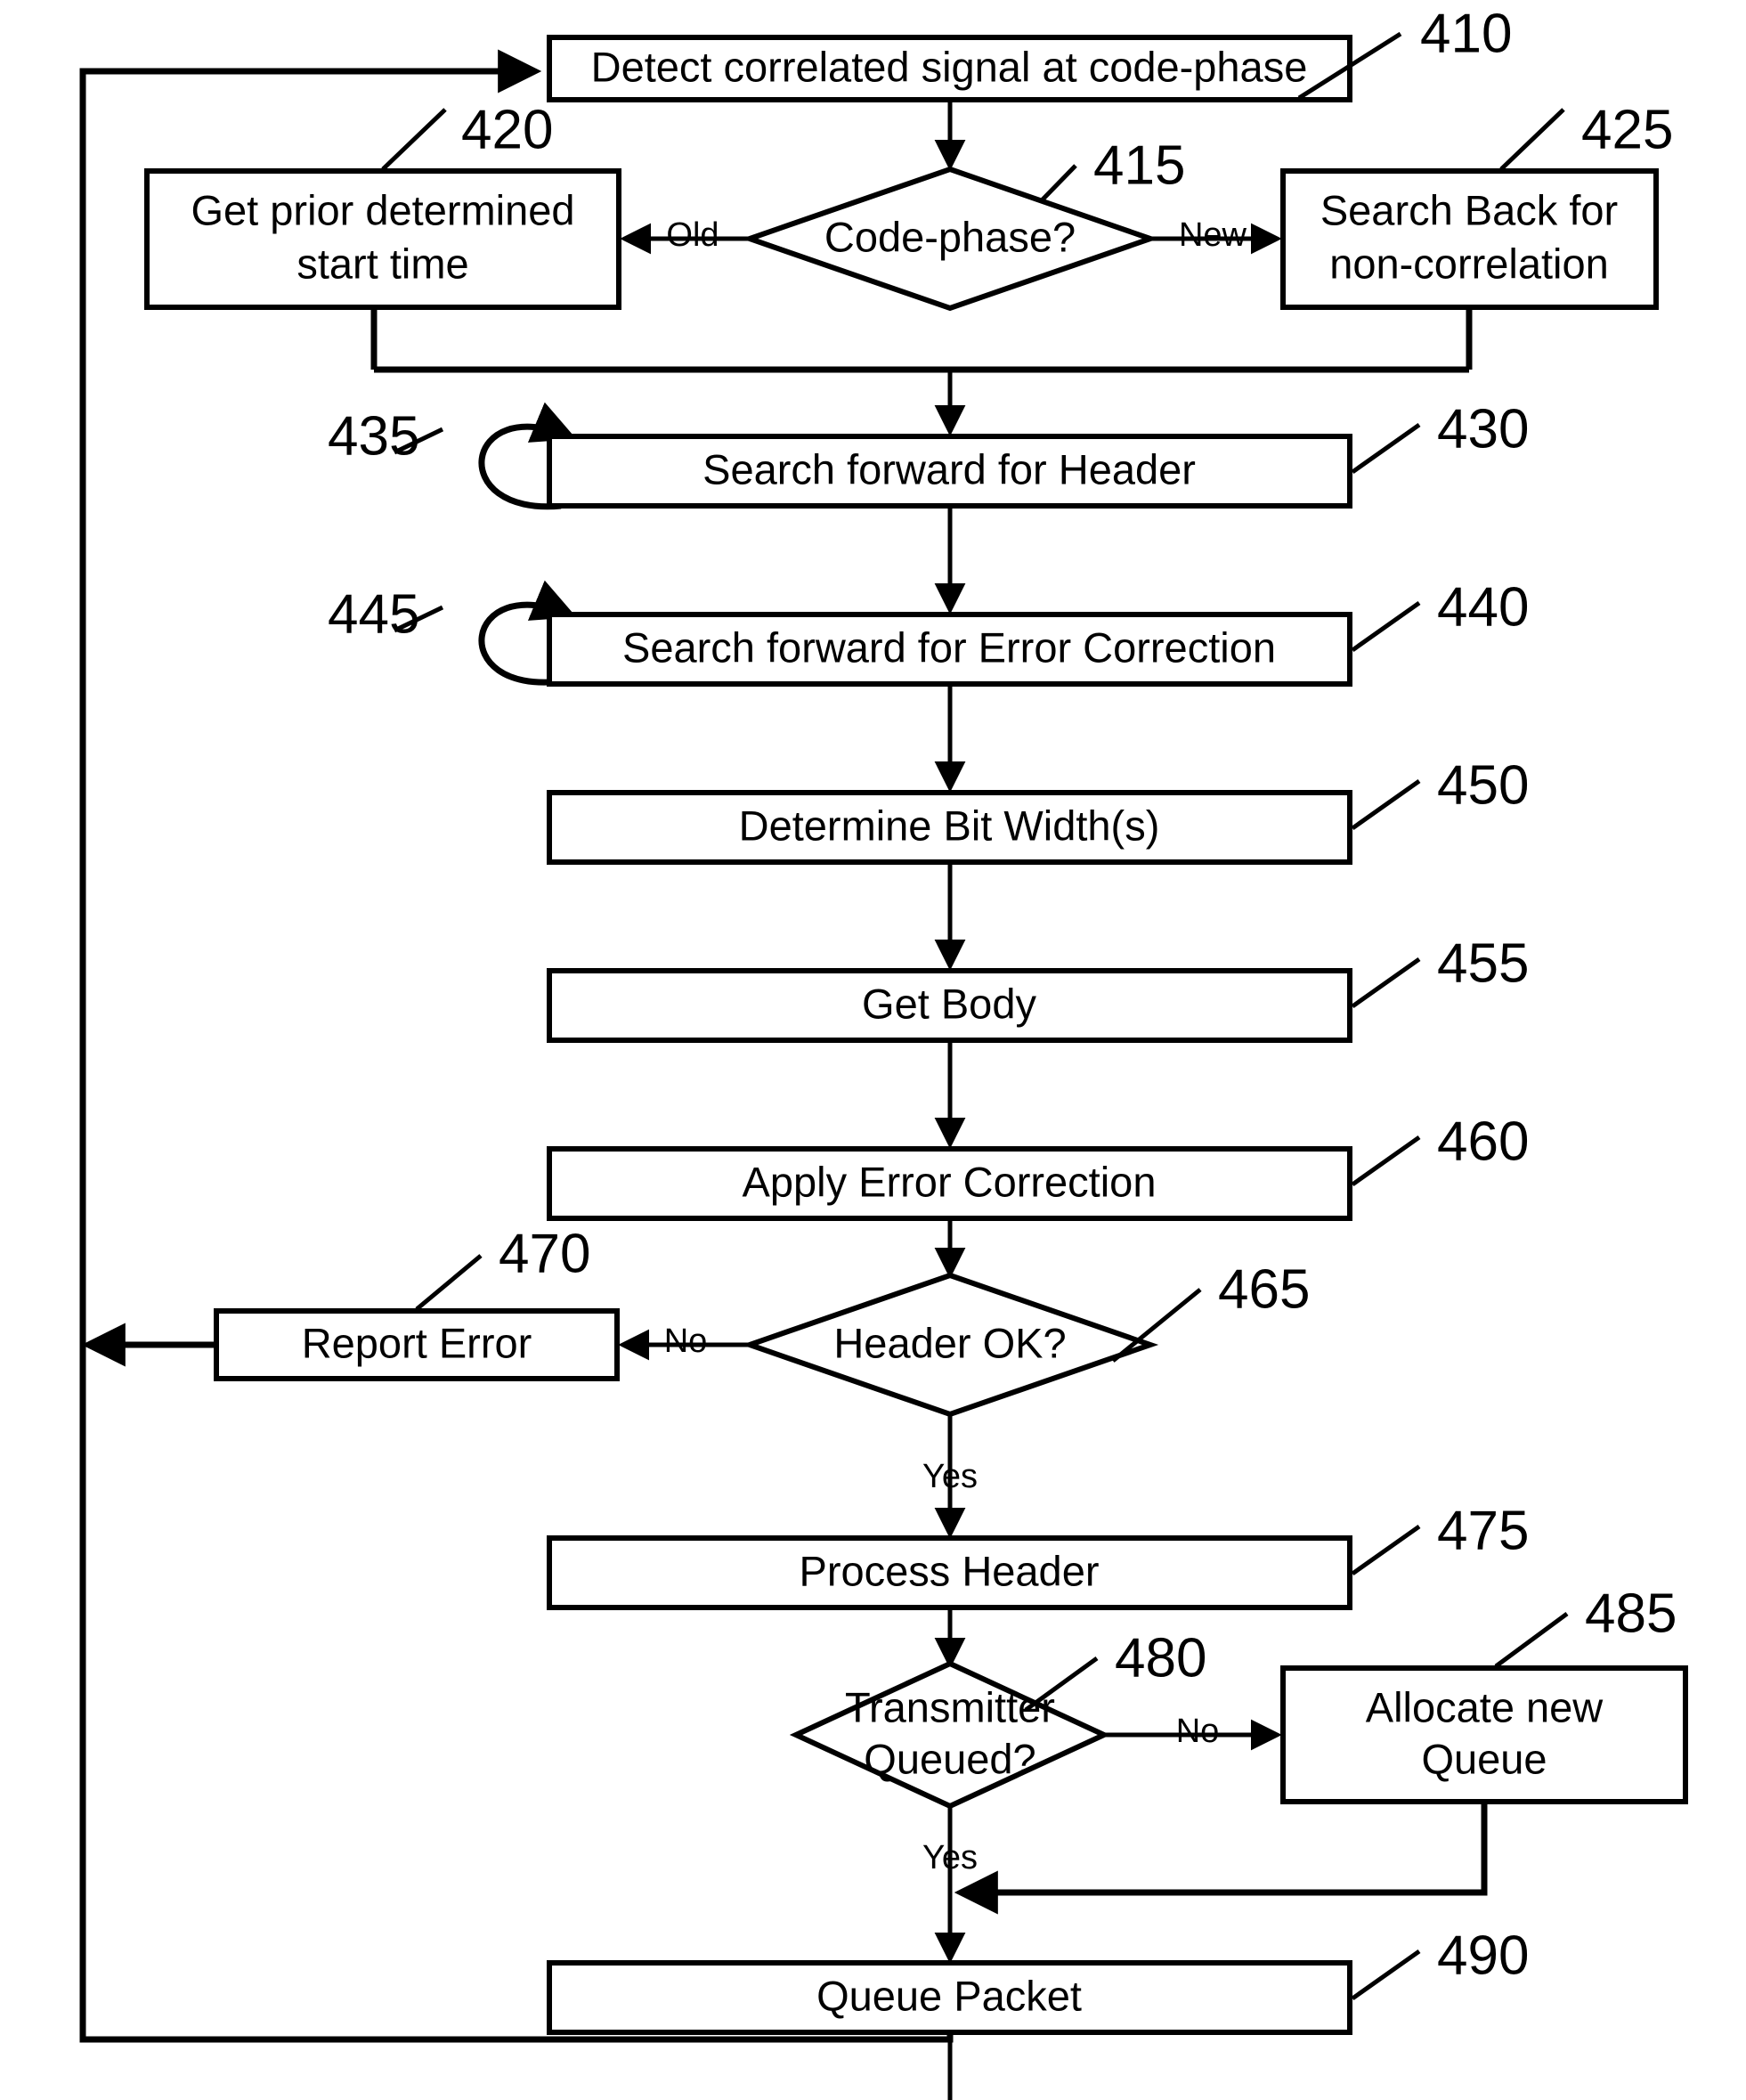 This screenshot has height=2100, width=1746. I want to click on ref-435: 435, so click(373, 436).